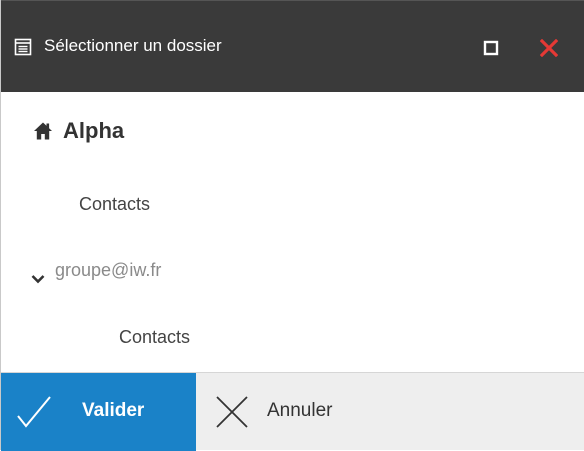 This screenshot has height=451, width=584. I want to click on validate-button: Valider, so click(98, 412).